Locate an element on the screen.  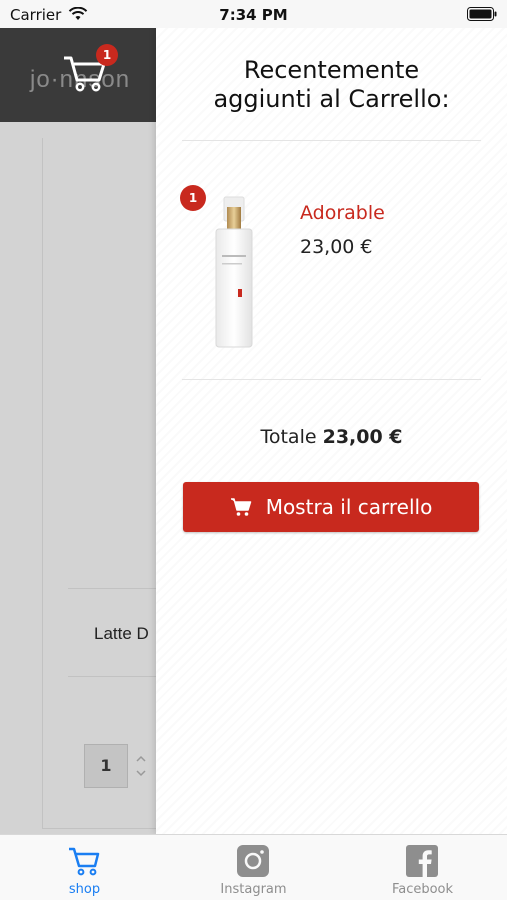
quantity-input: 1 is located at coordinates (106, 766).